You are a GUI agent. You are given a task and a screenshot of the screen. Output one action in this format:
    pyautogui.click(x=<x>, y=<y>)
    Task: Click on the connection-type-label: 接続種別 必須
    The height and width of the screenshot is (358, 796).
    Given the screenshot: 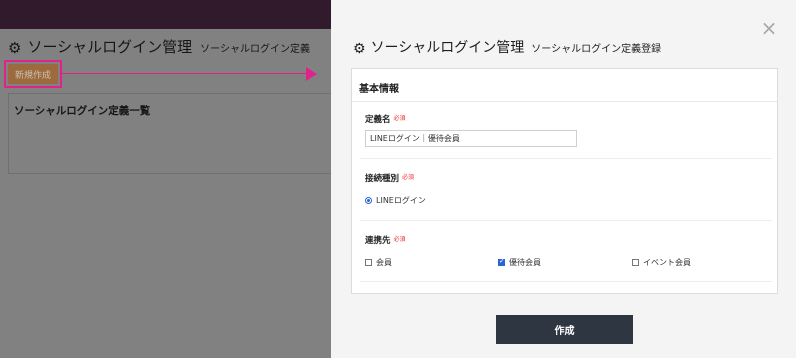 What is the action you would take?
    pyautogui.click(x=390, y=179)
    